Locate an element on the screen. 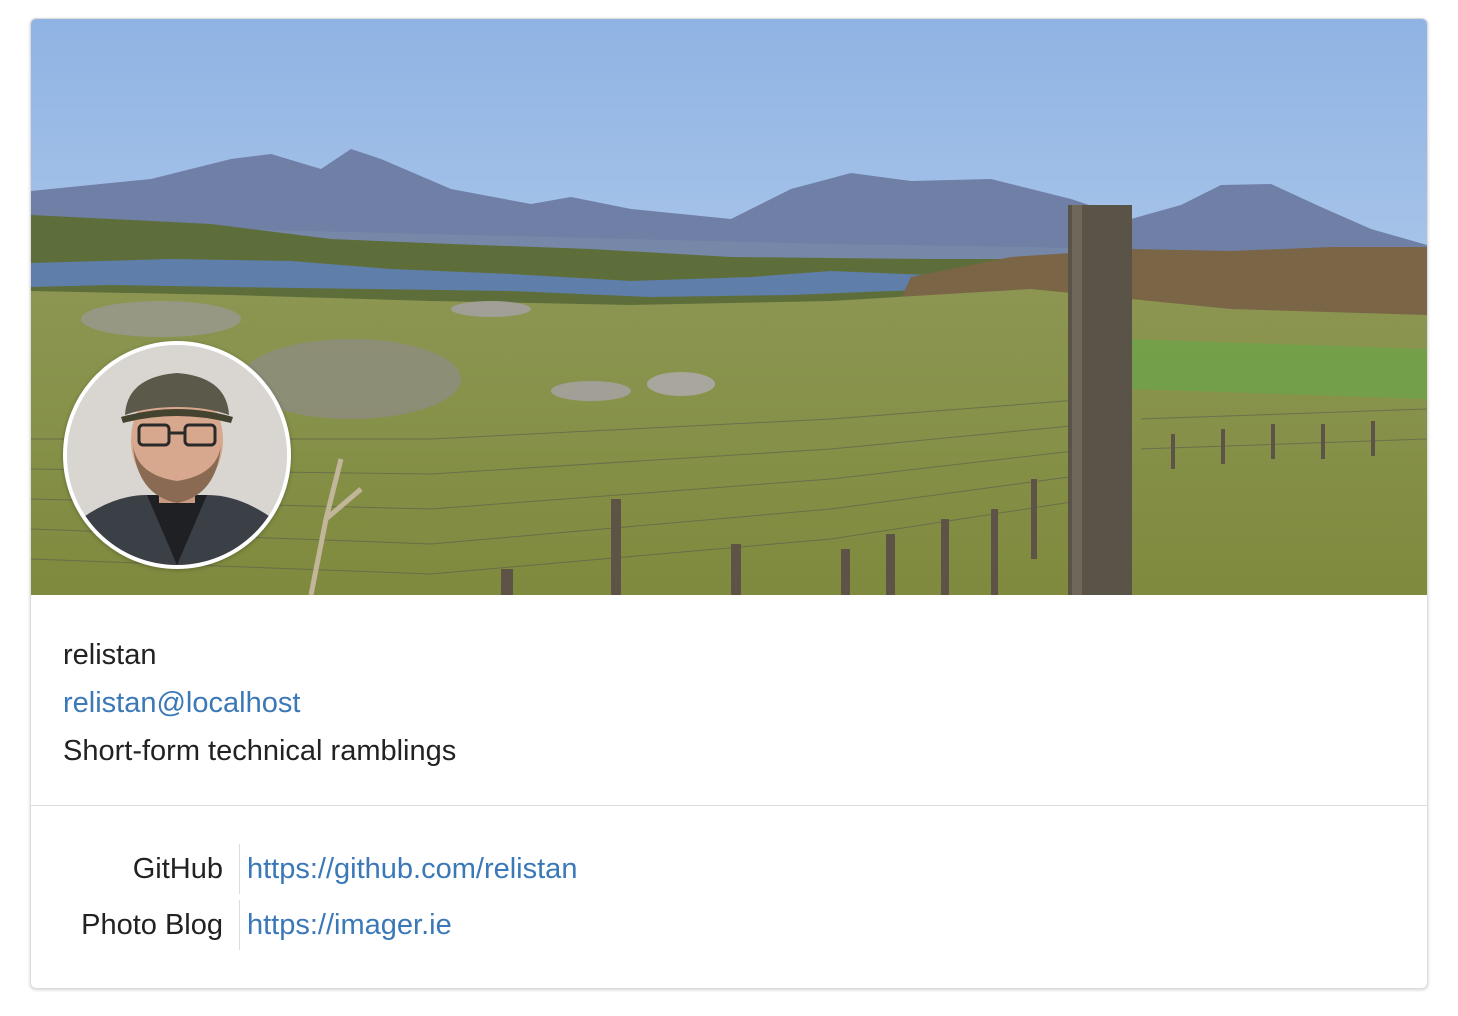 The width and height of the screenshot is (1458, 1016). field-row-photo-blog: Photo Blog https://imager.ie is located at coordinates (729, 925).